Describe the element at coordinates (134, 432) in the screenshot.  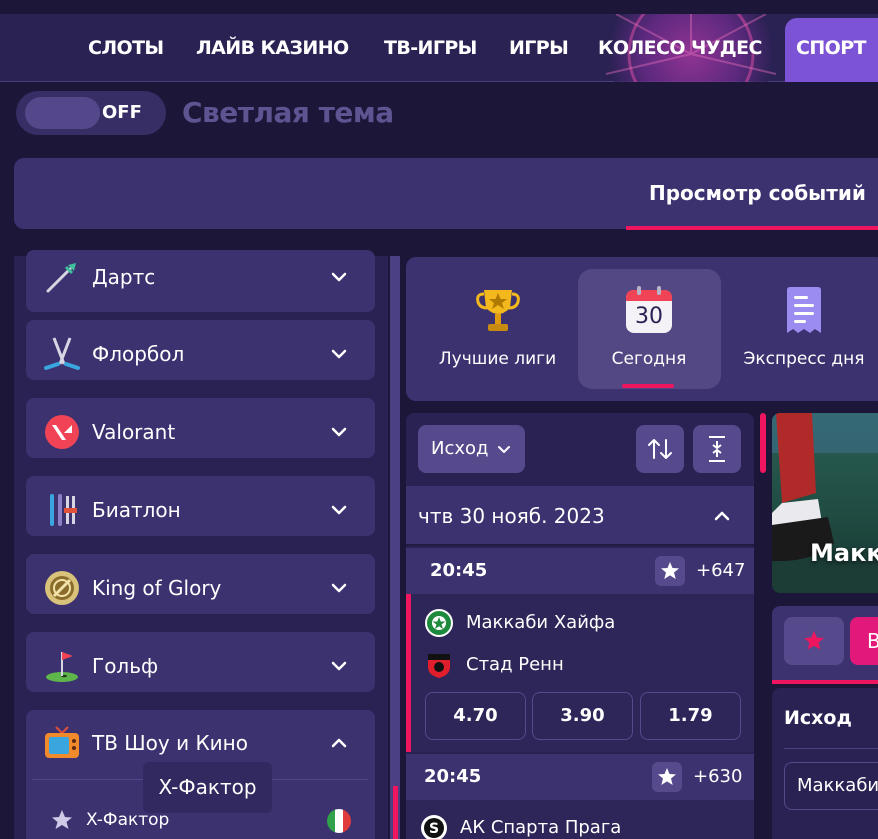
I see `sidebar-item-label: Valorant` at that location.